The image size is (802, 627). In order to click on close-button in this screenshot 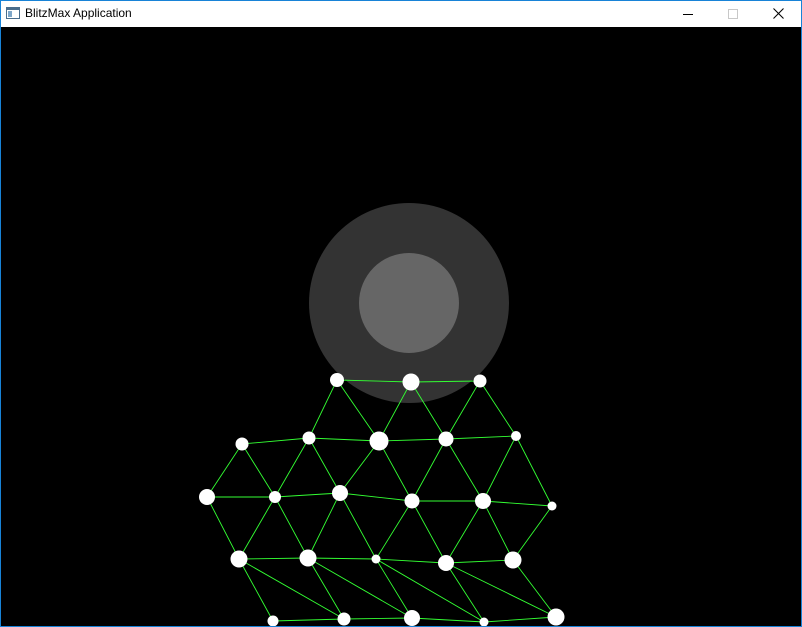, I will do `click(778, 13)`.